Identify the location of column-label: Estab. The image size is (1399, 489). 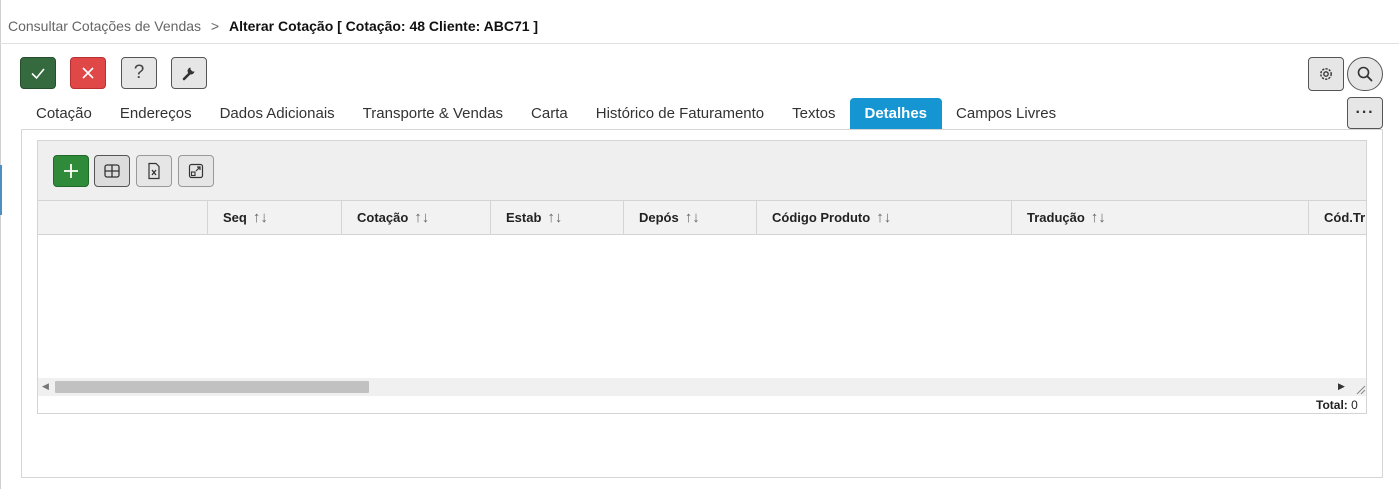
(524, 217).